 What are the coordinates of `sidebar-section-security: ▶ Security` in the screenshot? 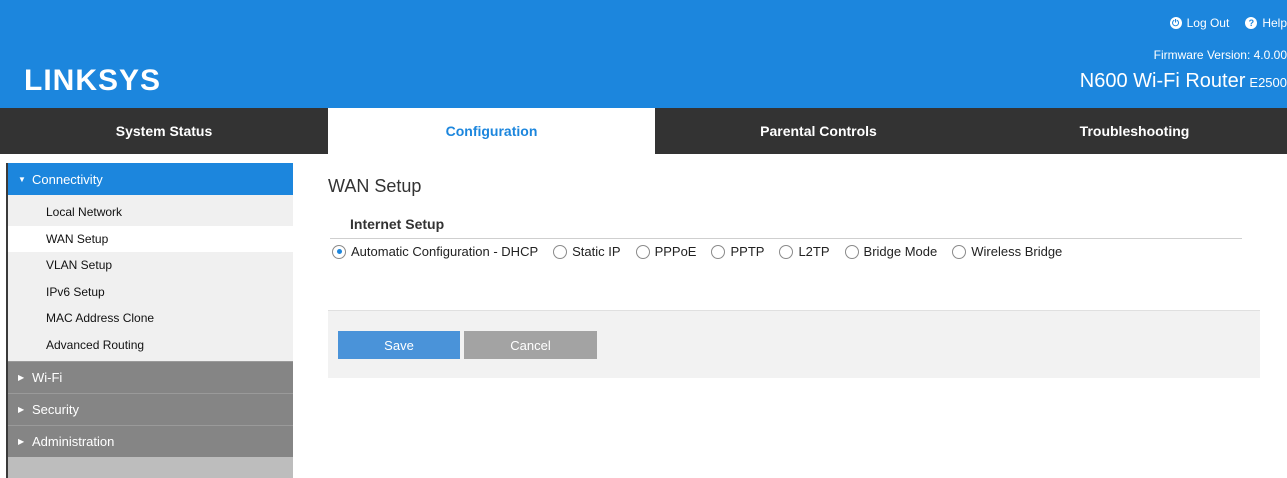 It's located at (150, 409).